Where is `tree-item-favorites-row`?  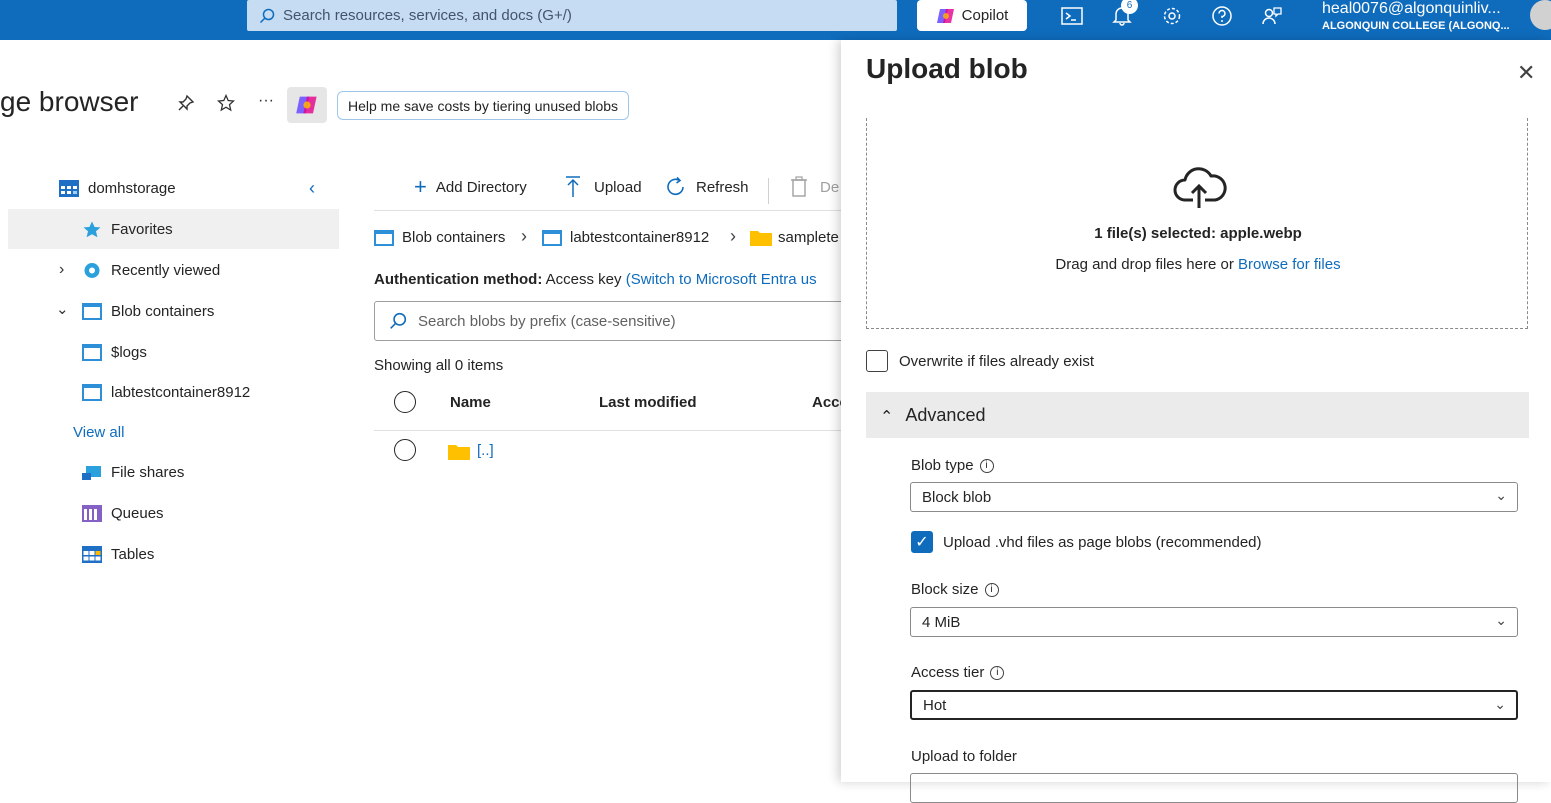 tree-item-favorites-row is located at coordinates (173, 229).